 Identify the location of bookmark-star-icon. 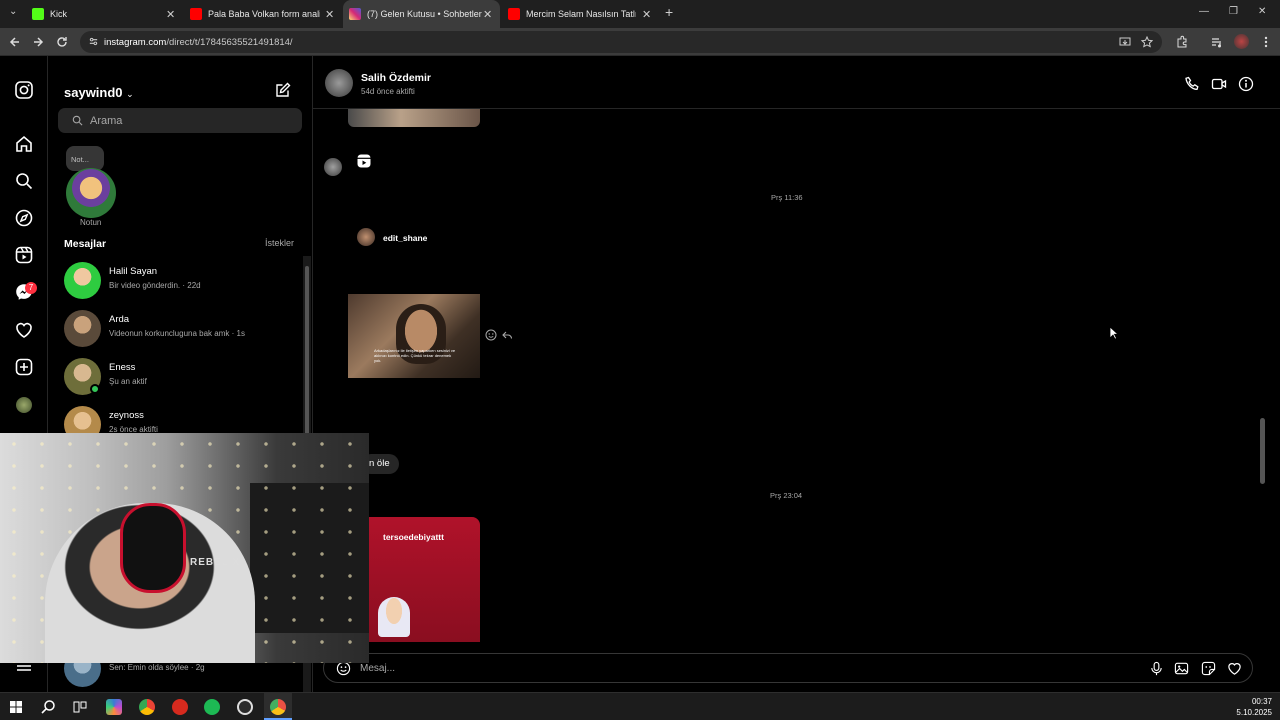
(1147, 42).